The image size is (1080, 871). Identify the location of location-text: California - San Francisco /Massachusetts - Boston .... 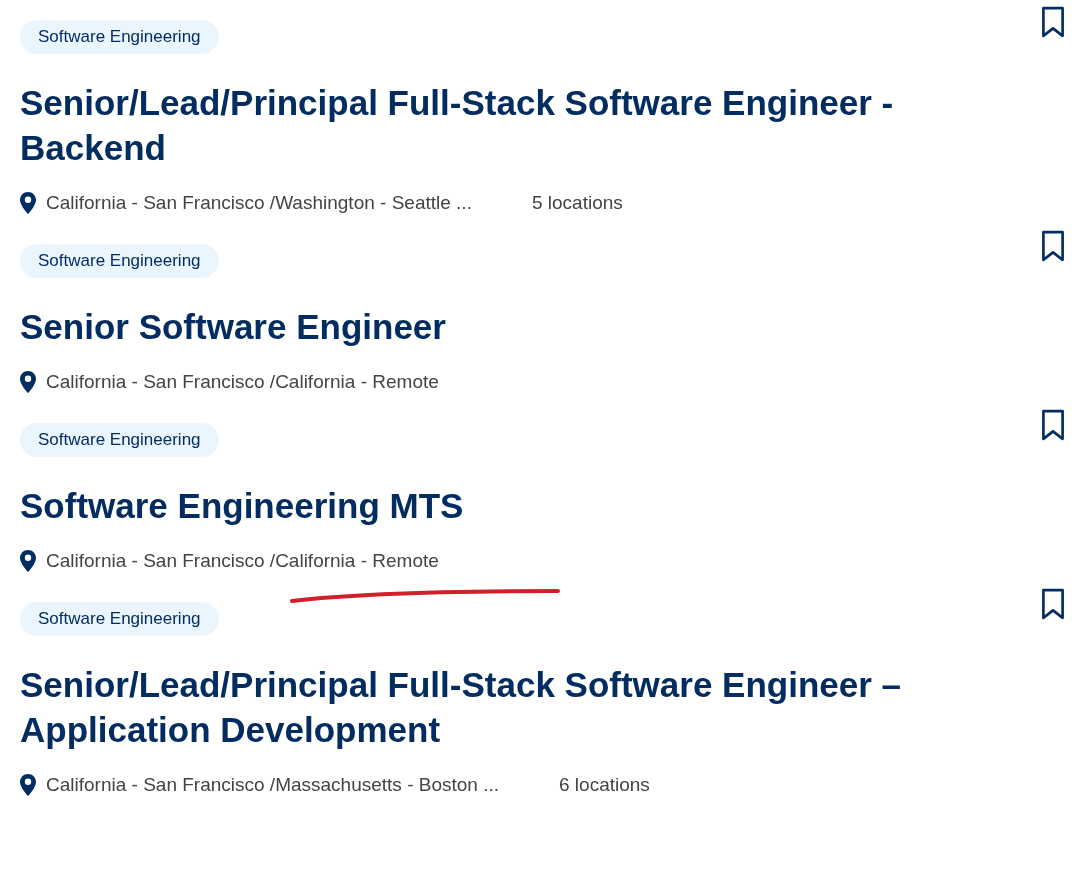
(272, 785).